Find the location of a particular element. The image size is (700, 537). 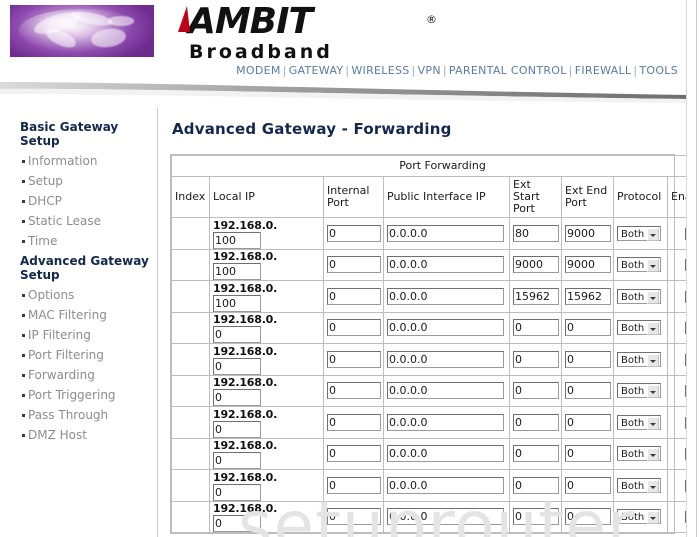

nav-item-parental-control: PARENTAL CONTROL is located at coordinates (508, 70).